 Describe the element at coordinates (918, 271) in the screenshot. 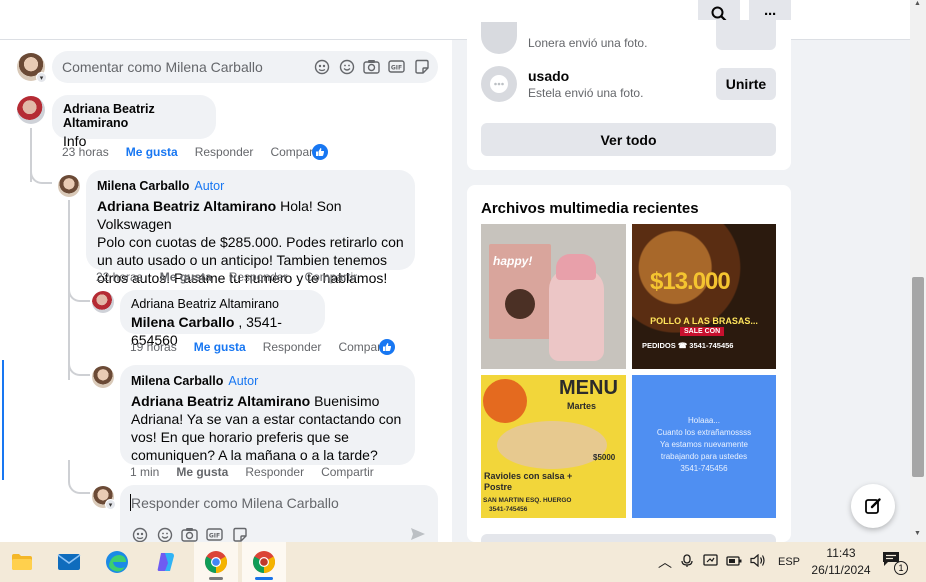

I see `page-scrollbar: ▲ ▼` at that location.